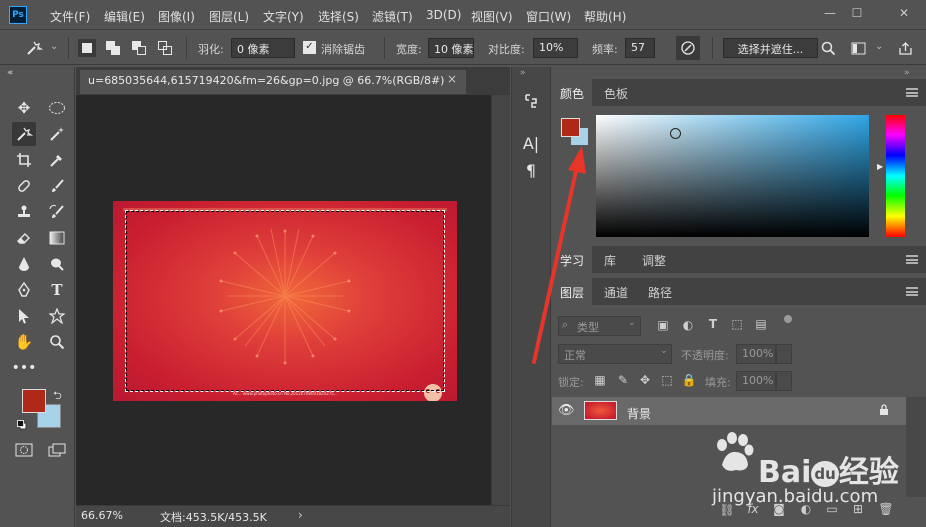 This screenshot has width=926, height=527. What do you see at coordinates (784, 354) in the screenshot?
I see `opacity-dropdown` at bounding box center [784, 354].